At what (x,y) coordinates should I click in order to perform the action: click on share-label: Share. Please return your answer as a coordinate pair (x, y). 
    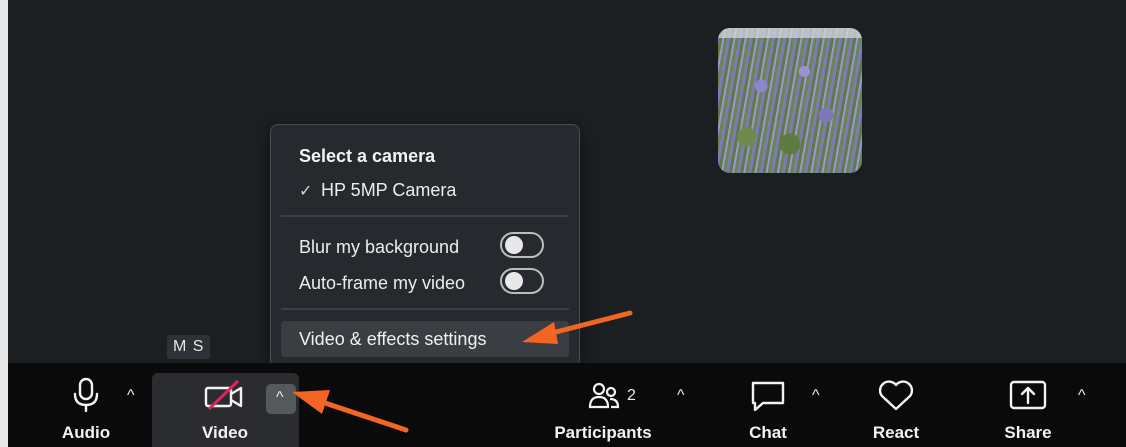
    Looking at the image, I should click on (1028, 432).